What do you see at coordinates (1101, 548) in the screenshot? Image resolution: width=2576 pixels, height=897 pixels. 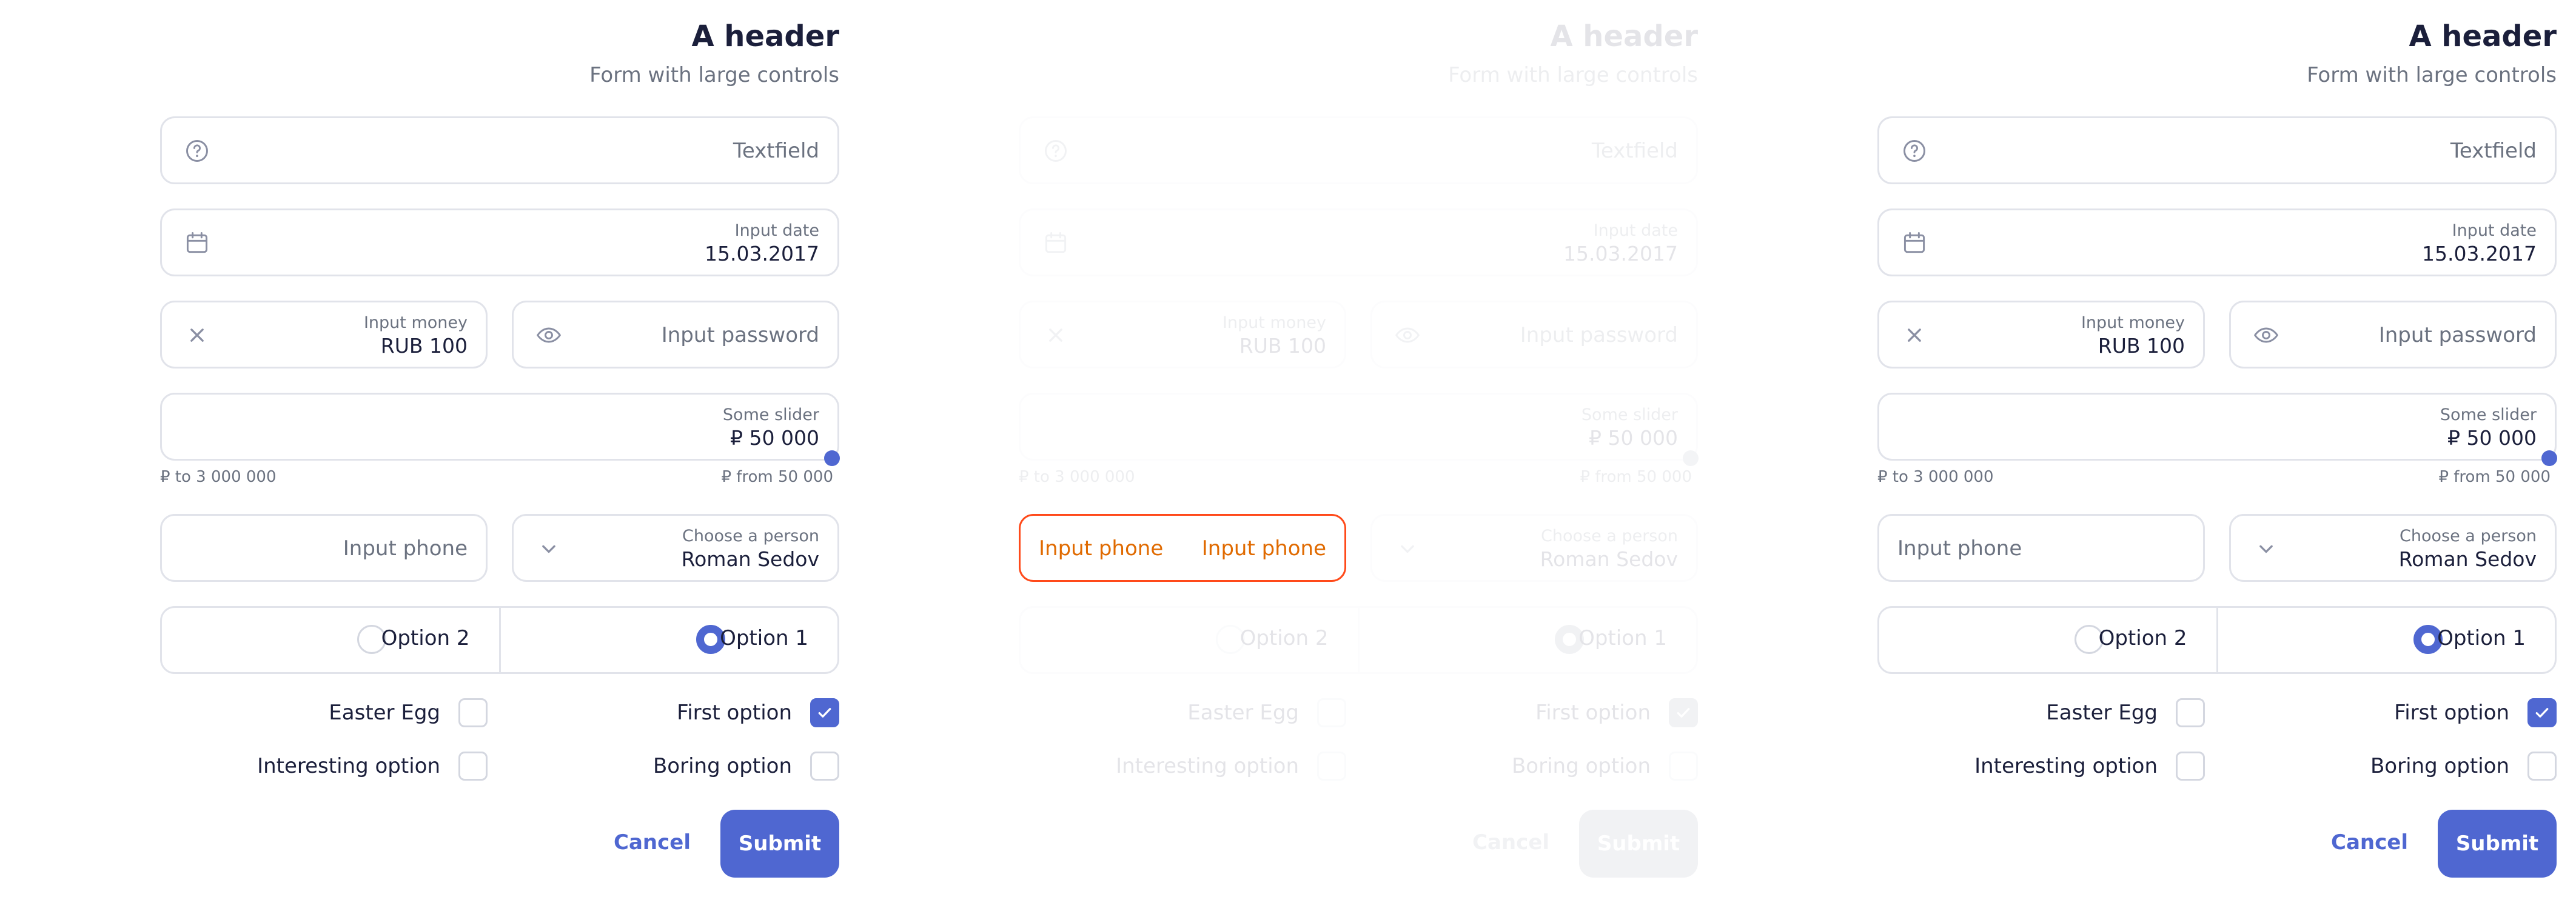 I see `input-phone-error-text-left: Input phone` at bounding box center [1101, 548].